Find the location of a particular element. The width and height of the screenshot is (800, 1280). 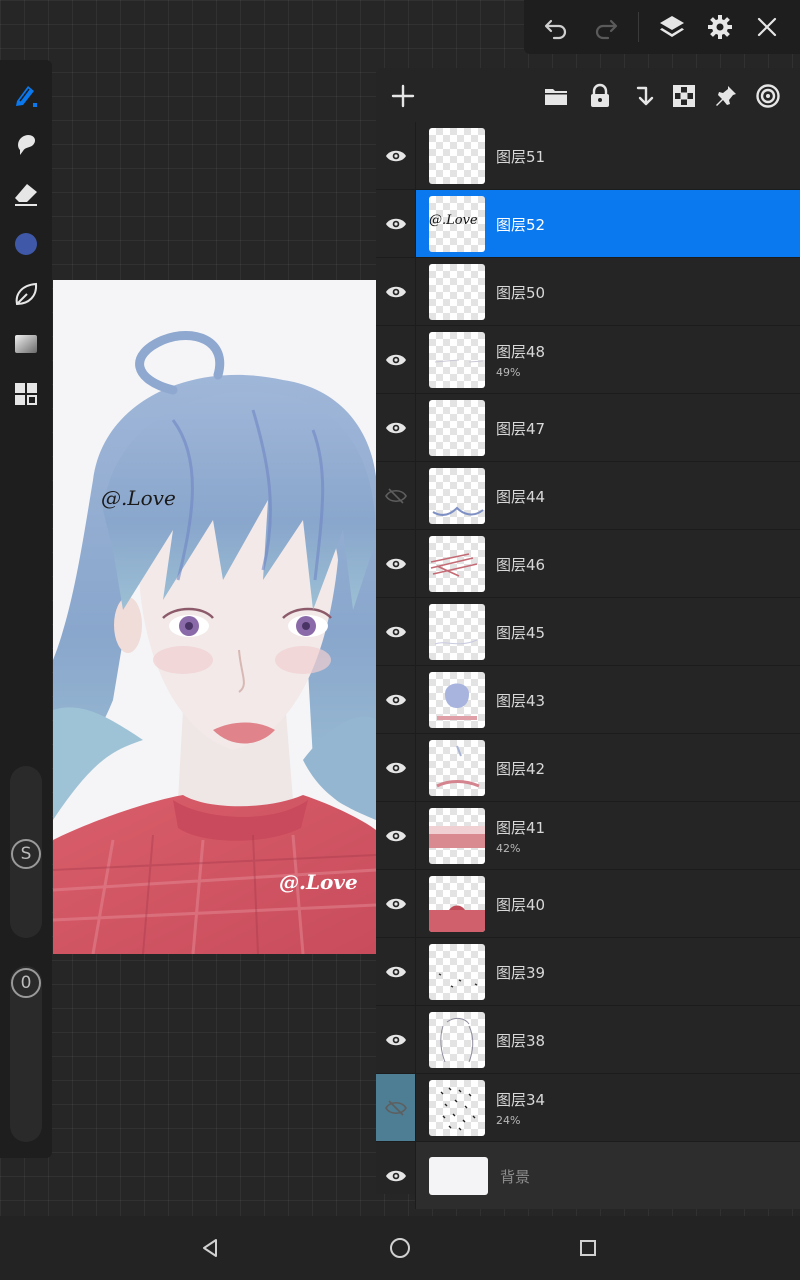

color-picker is located at coordinates (26, 244).